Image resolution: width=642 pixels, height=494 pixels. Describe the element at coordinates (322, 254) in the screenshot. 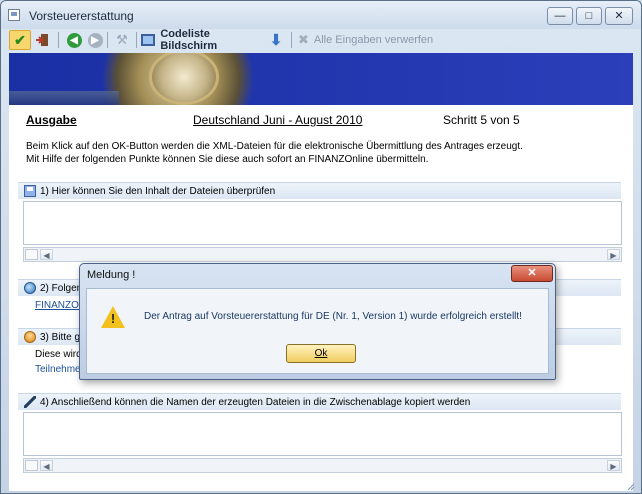

I see `horizontal-scrollbar: ◀ ▶` at that location.